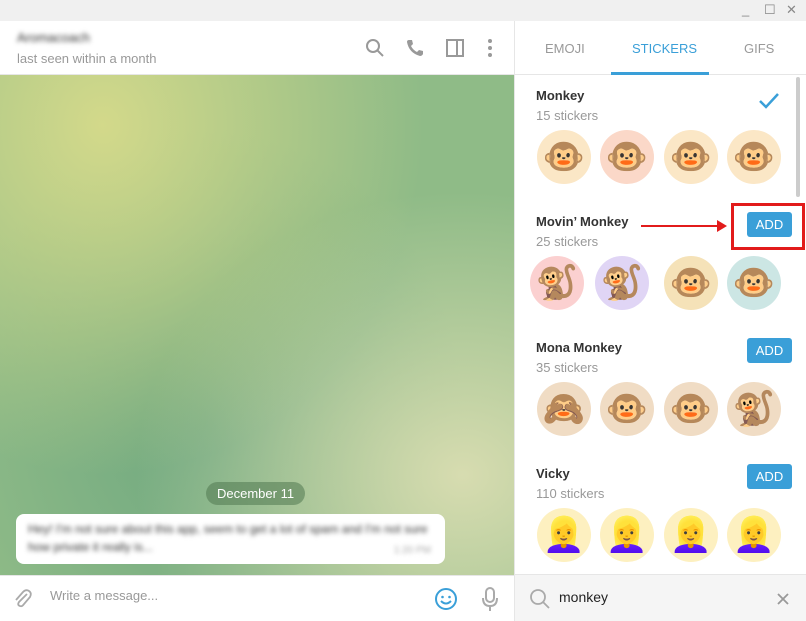  What do you see at coordinates (87, 58) in the screenshot?
I see `contact-status: last seen within a month` at bounding box center [87, 58].